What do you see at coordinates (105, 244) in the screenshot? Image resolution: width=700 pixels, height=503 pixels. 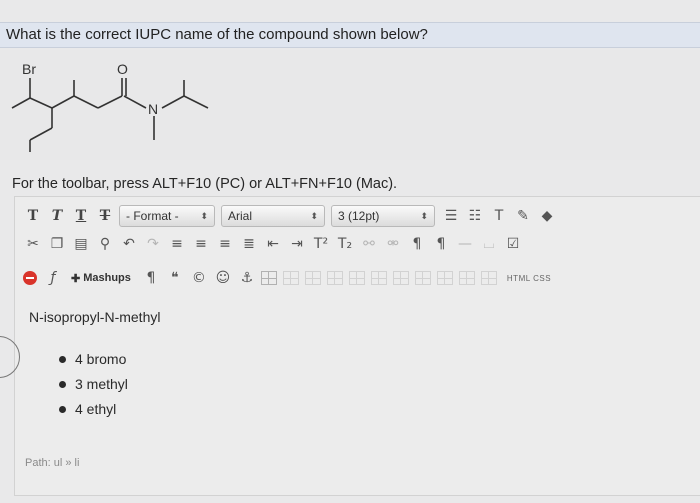 I see `find-icon: ⚲` at bounding box center [105, 244].